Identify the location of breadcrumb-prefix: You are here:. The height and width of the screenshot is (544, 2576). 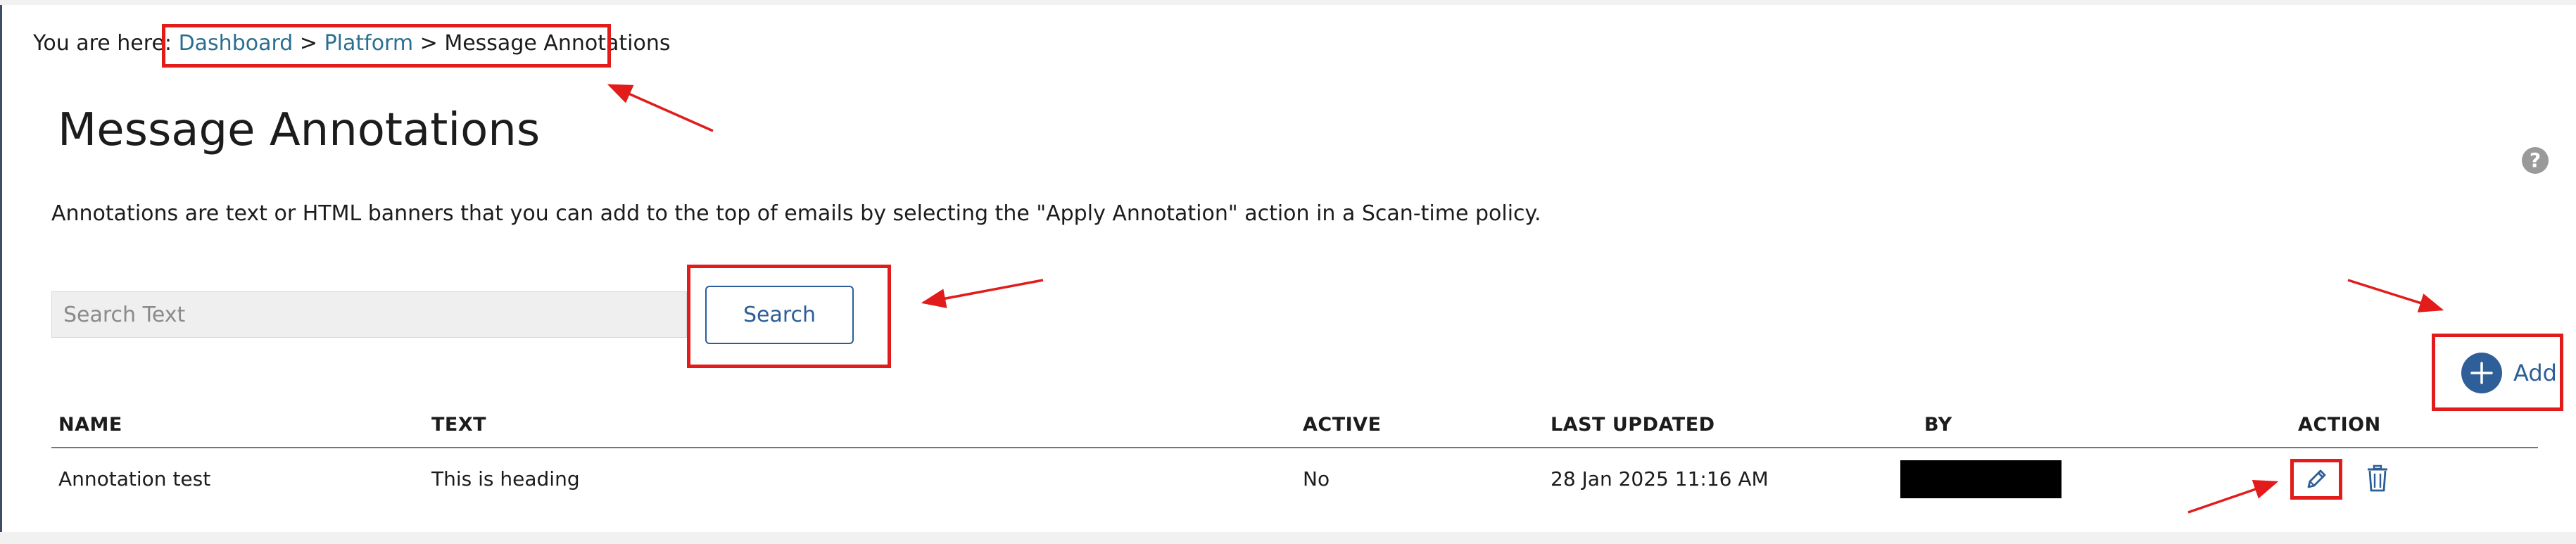
(102, 44).